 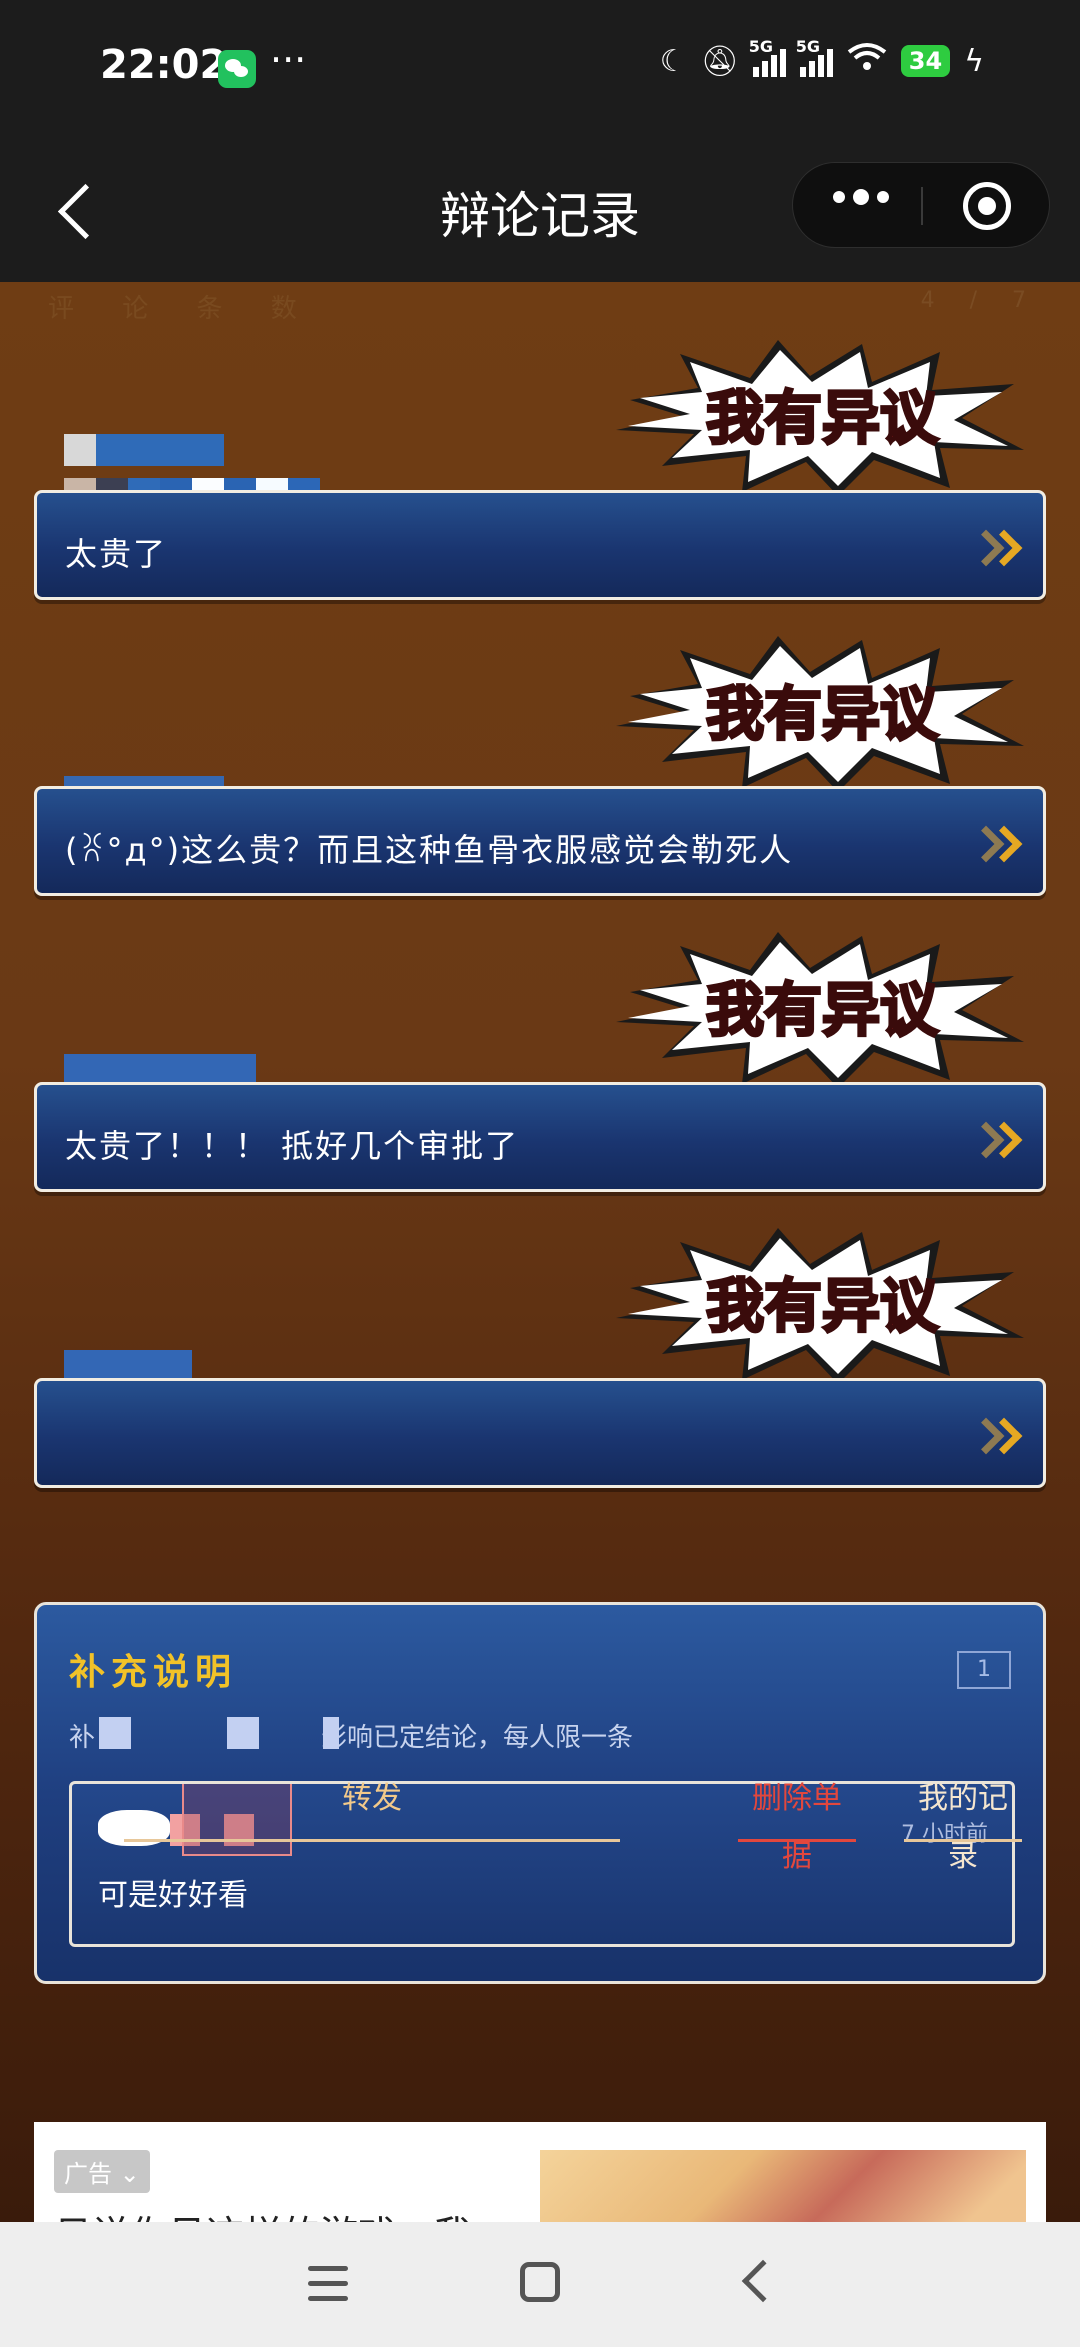 I want to click on ad-image, so click(x=783, y=2186).